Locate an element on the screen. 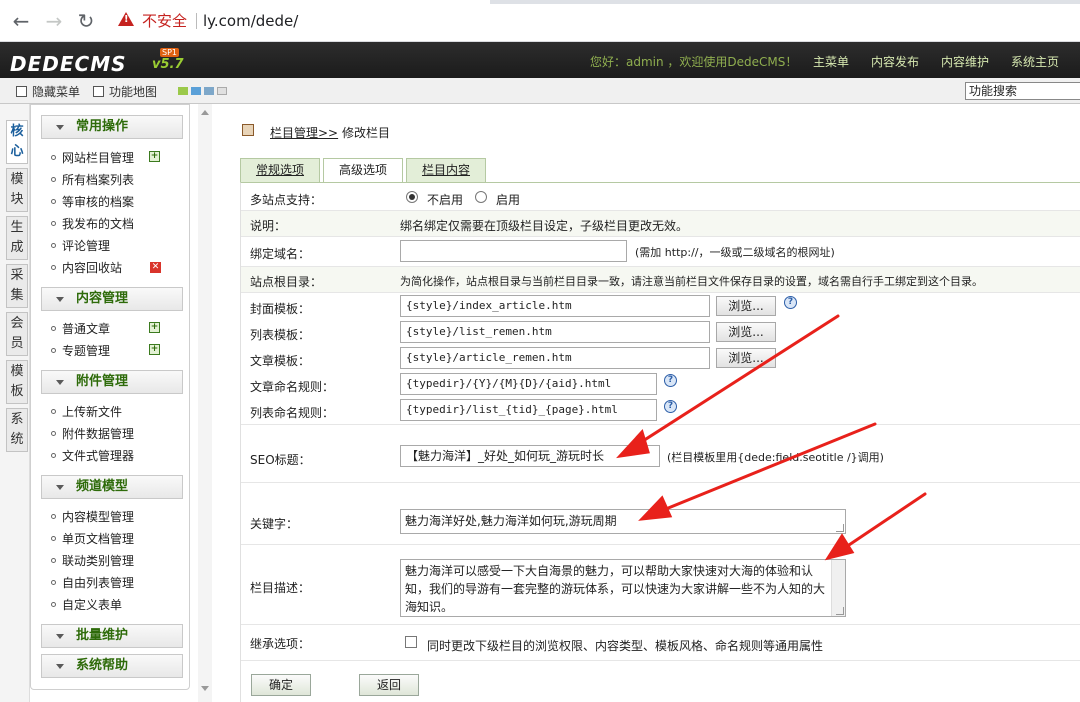 This screenshot has width=1080, height=702. menu-item-topic: 专题管理 is located at coordinates (80, 351).